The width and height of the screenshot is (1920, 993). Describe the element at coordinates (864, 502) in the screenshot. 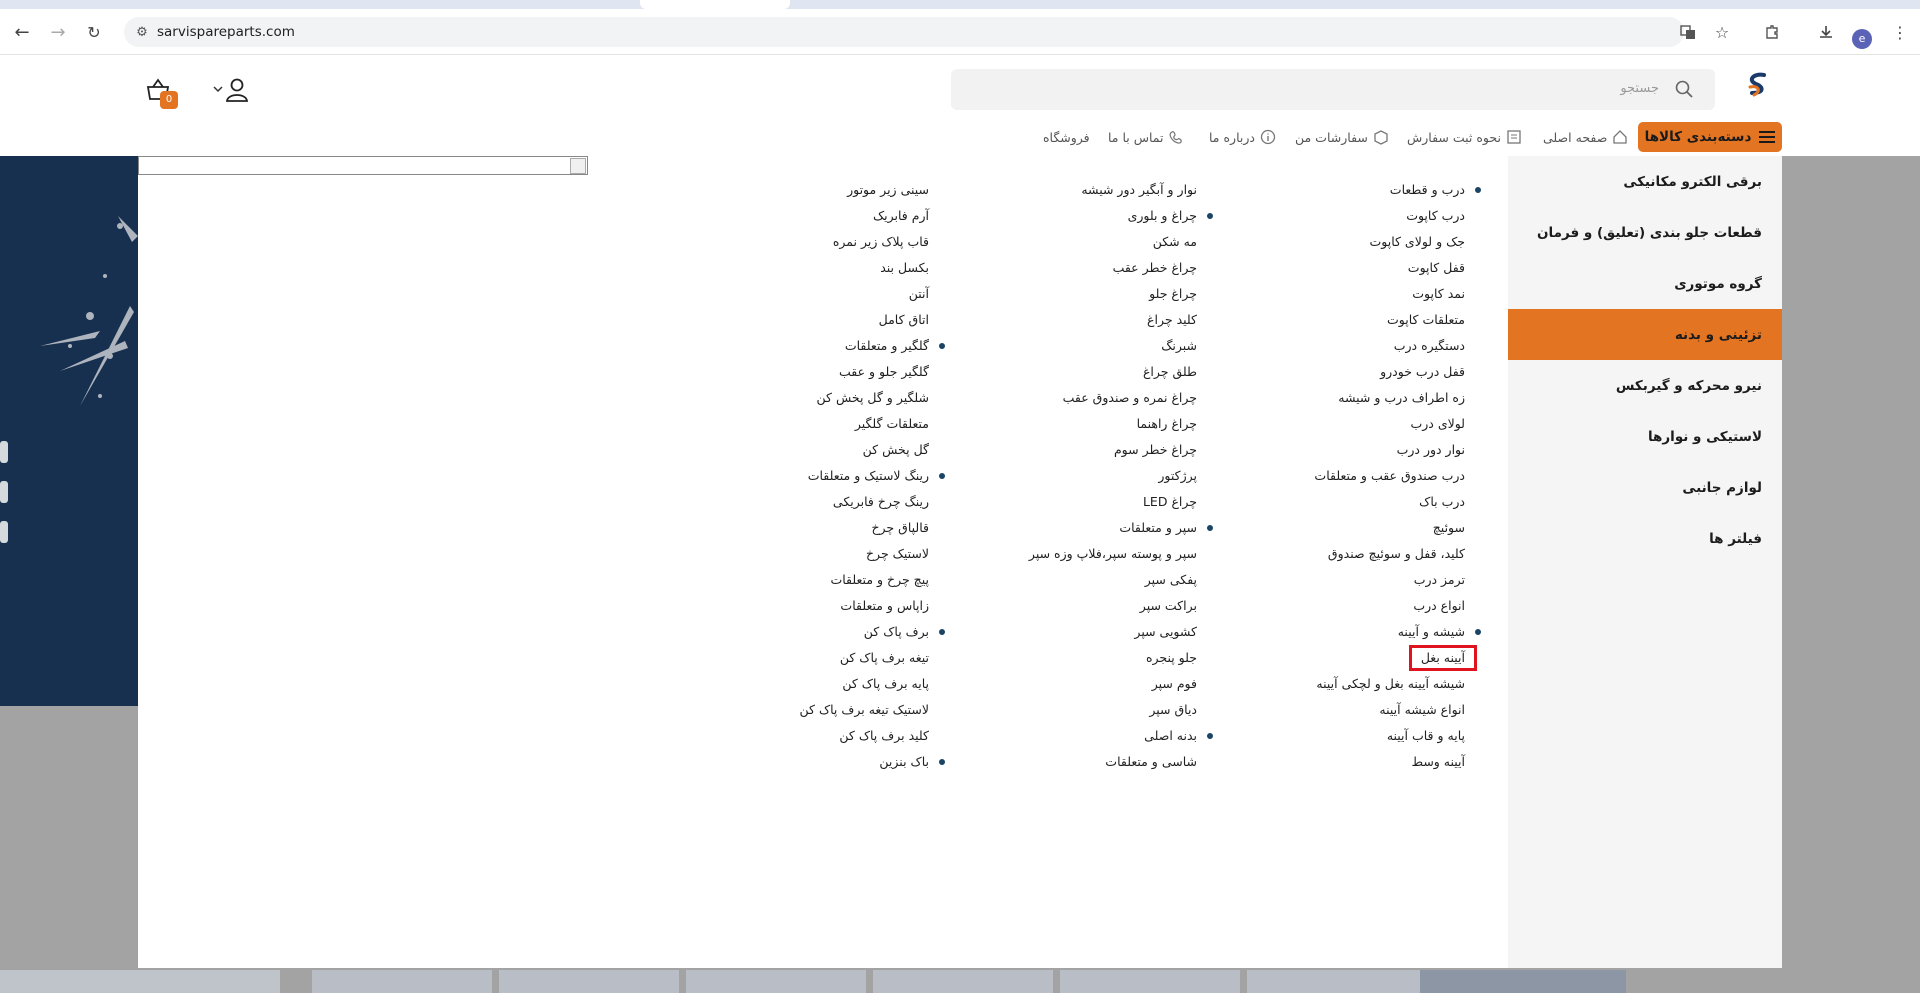

I see `menu-link: رینگ چرخ فابریکی` at that location.